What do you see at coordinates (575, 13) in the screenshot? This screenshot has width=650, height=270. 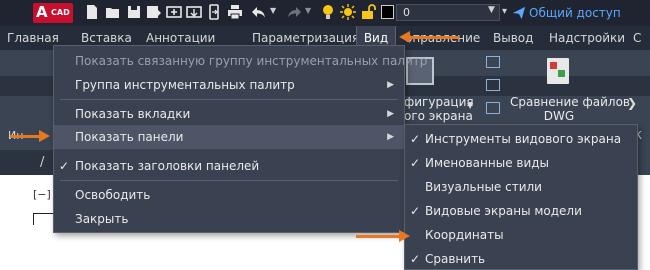 I see `share-label: Общий доступ` at bounding box center [575, 13].